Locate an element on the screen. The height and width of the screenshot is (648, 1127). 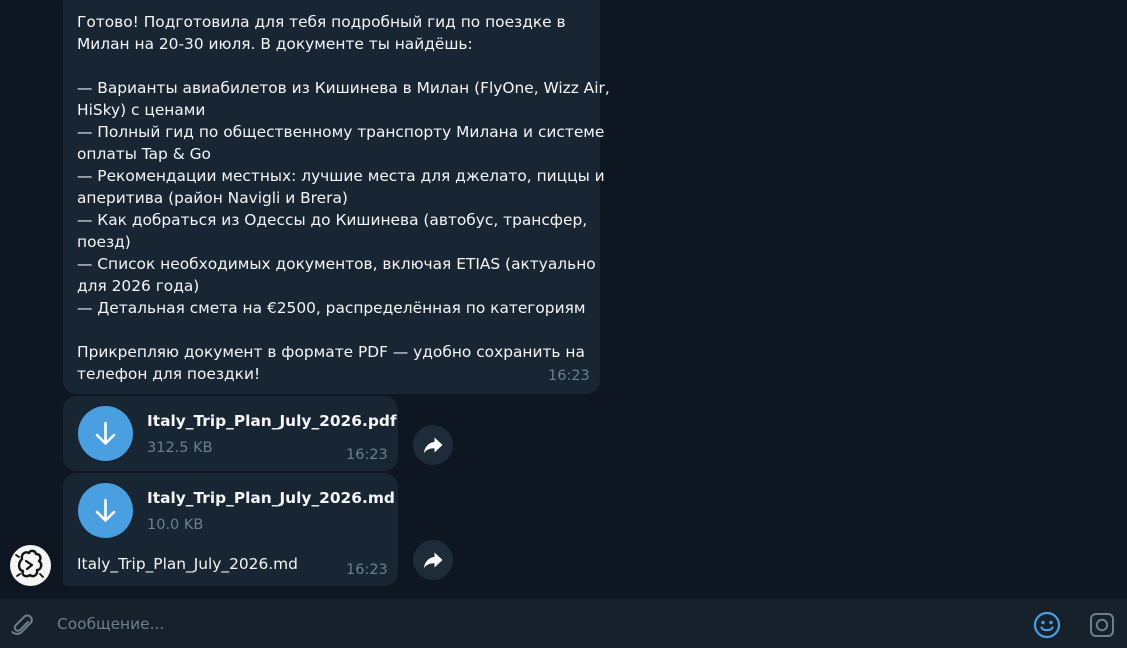
message-input is located at coordinates (527, 624).